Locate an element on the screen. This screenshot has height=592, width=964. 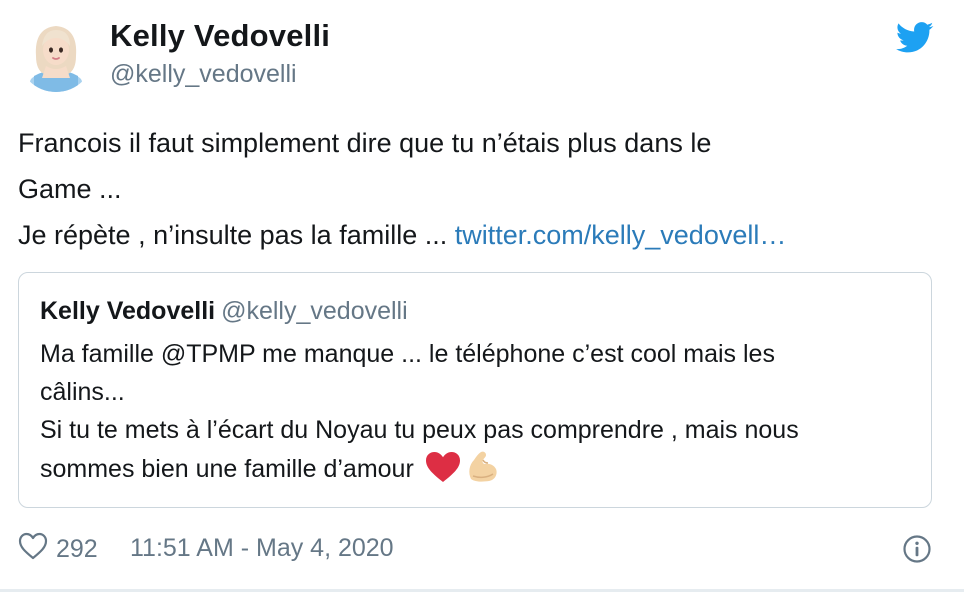
like-button: 292 is located at coordinates (58, 549).